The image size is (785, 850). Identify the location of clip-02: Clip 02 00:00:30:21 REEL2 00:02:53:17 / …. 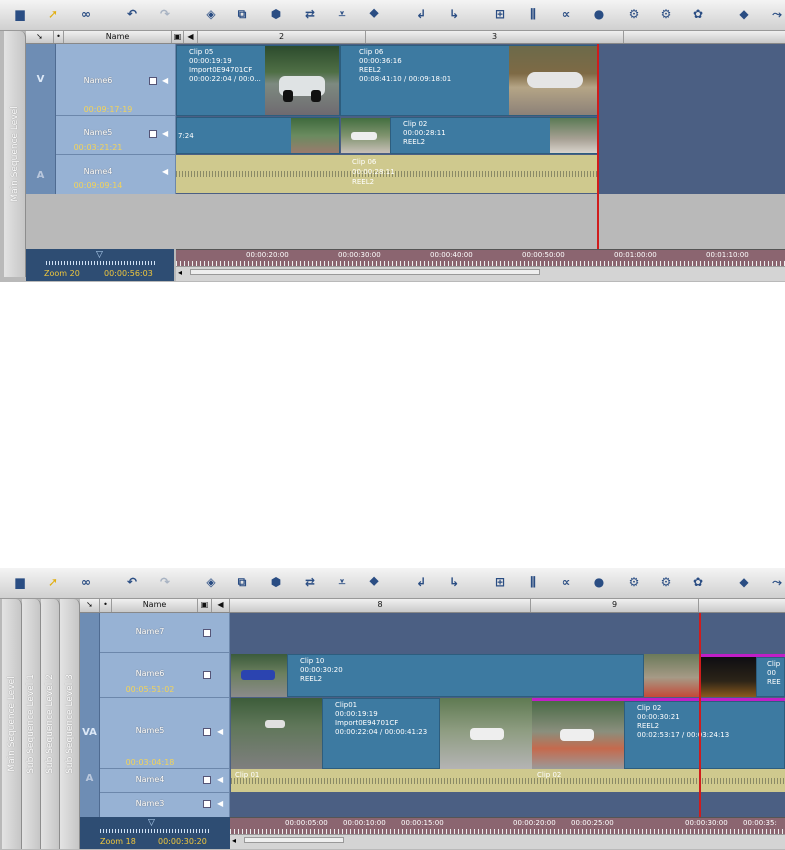
(704, 735).